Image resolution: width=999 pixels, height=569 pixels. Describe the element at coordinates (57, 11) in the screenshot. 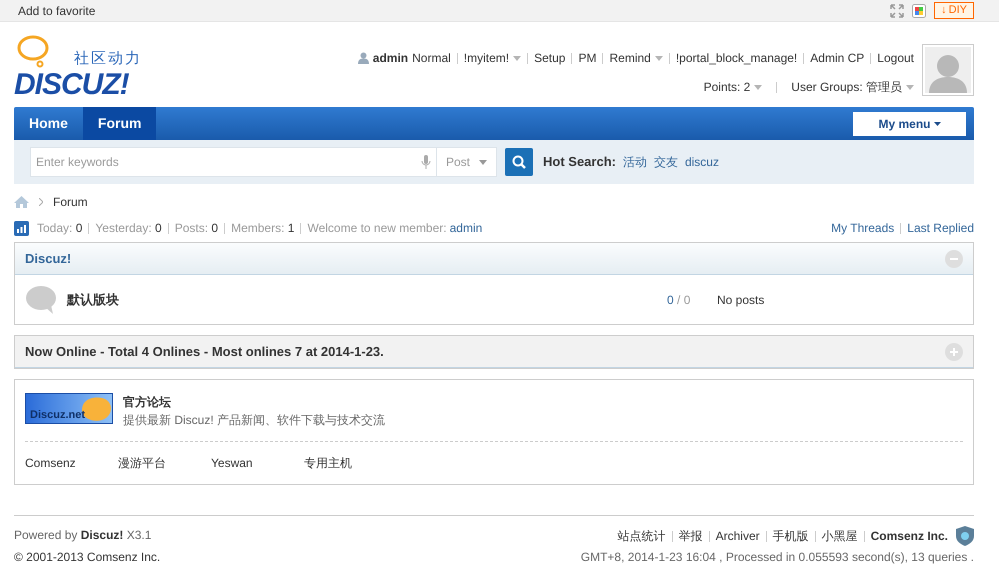

I see `favorite-link: Add to favorite` at that location.